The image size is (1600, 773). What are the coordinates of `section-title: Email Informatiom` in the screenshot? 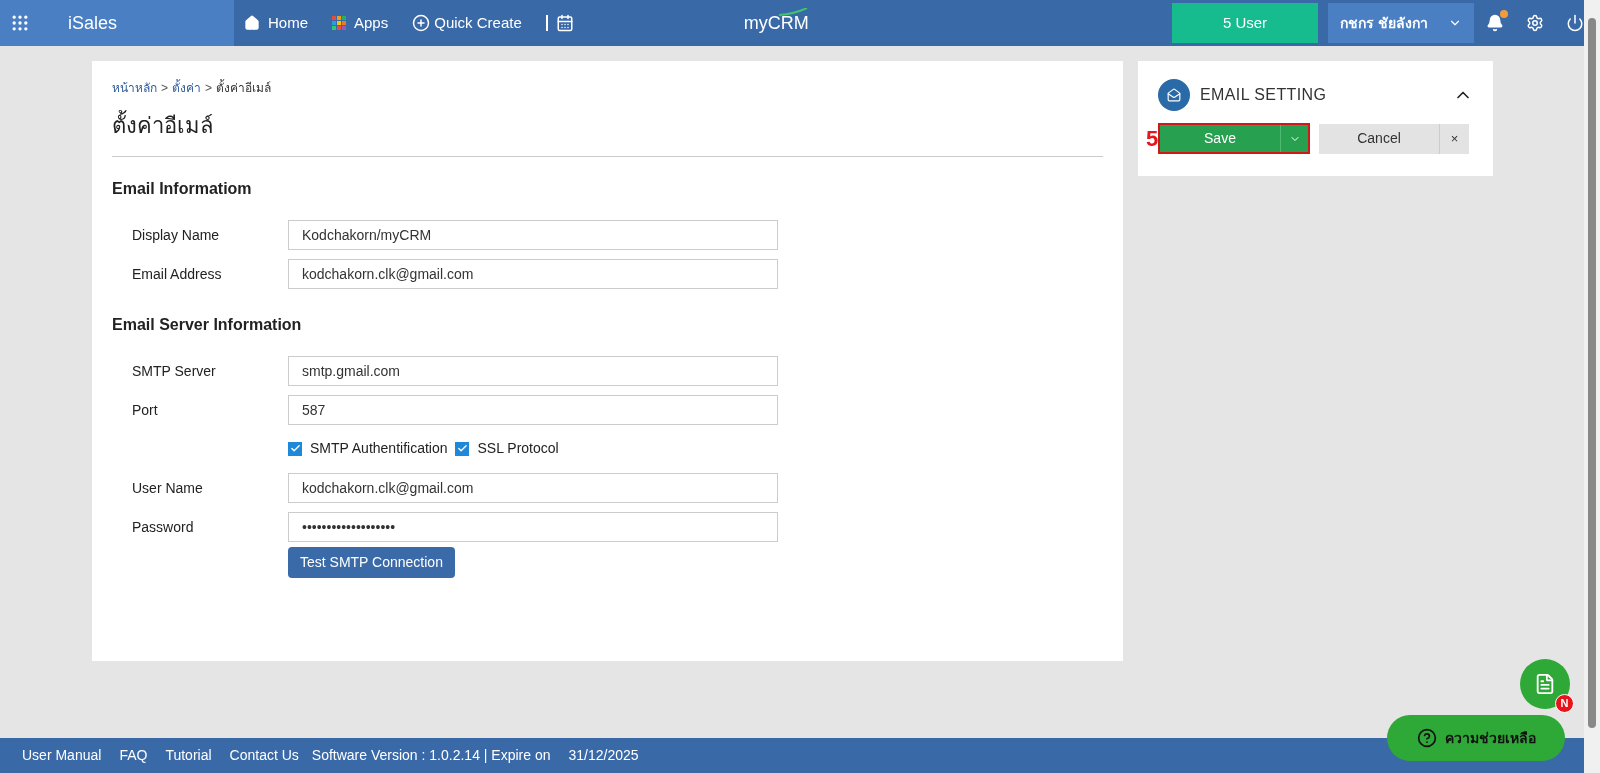 It's located at (182, 189).